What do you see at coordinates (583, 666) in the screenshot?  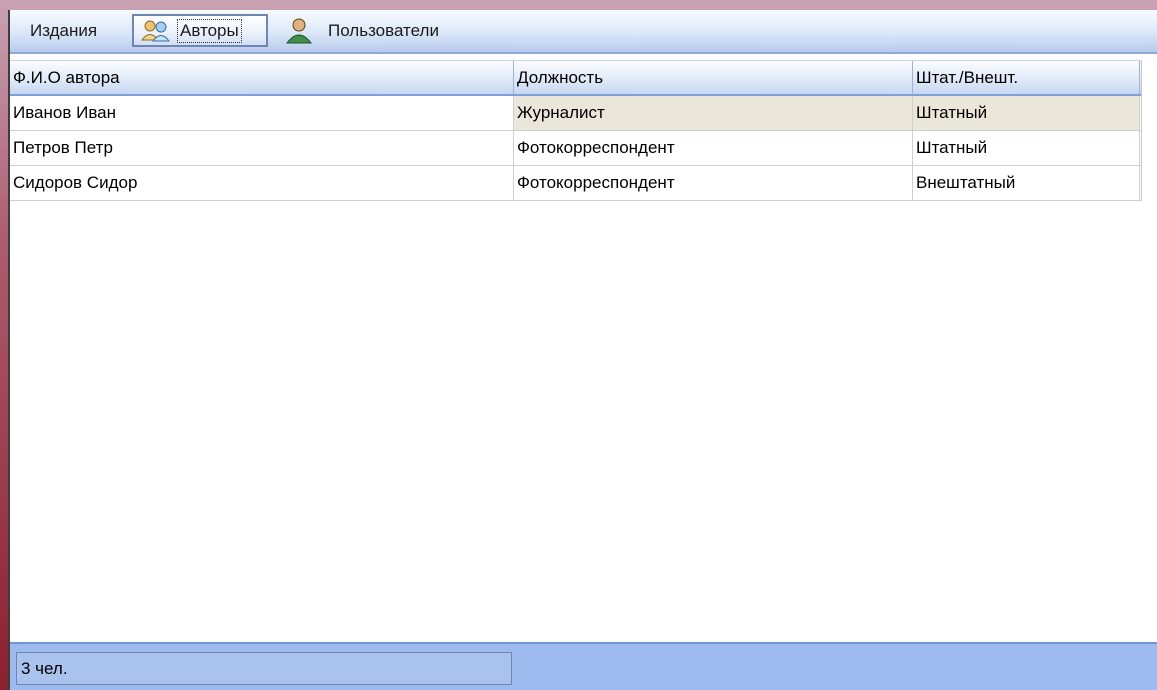 I see `status-bar: 3 чел.` at bounding box center [583, 666].